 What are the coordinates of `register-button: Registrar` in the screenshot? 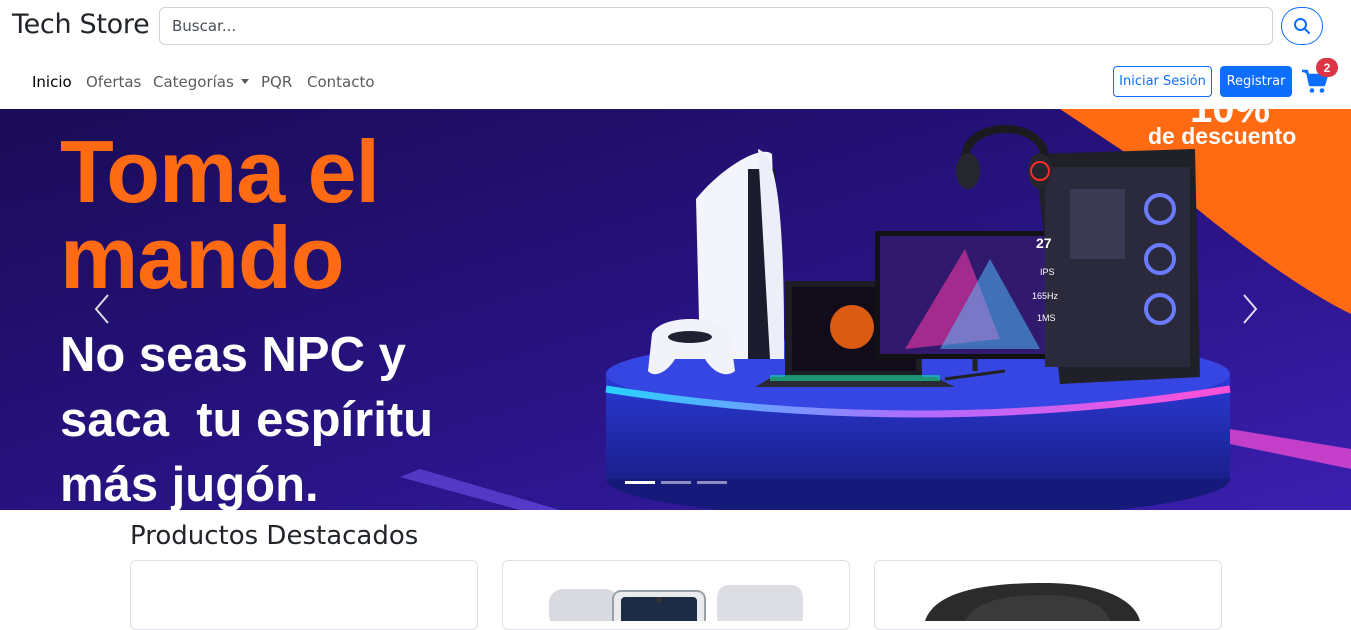 It's located at (1256, 81).